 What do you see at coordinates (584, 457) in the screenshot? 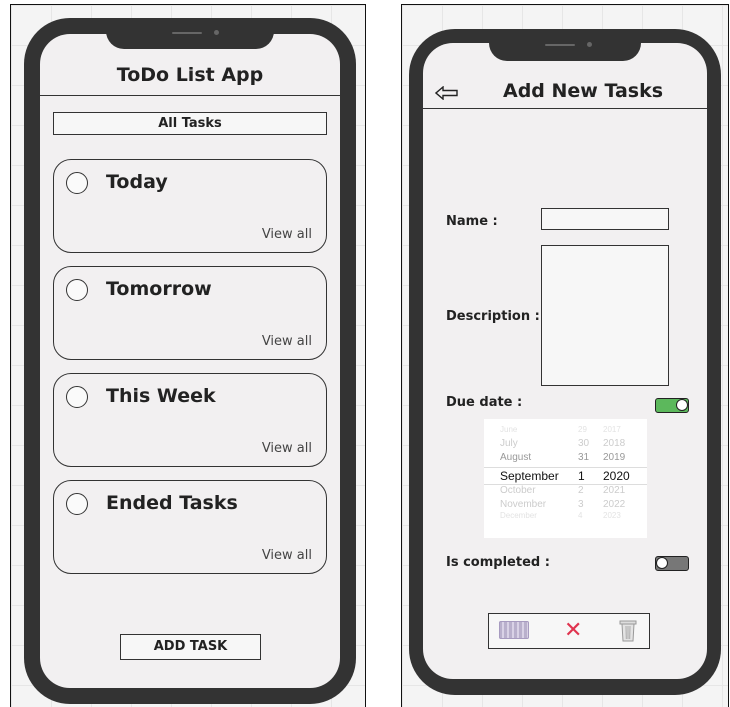
I see `picker-day: 31` at bounding box center [584, 457].